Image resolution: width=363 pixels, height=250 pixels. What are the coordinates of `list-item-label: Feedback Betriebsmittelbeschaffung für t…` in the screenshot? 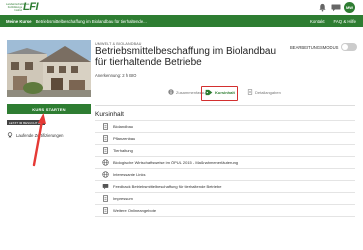 It's located at (167, 186).